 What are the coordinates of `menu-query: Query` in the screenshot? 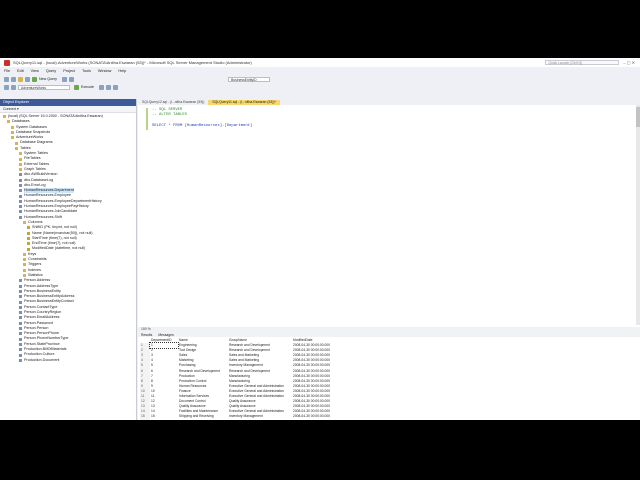 It's located at (51, 71).